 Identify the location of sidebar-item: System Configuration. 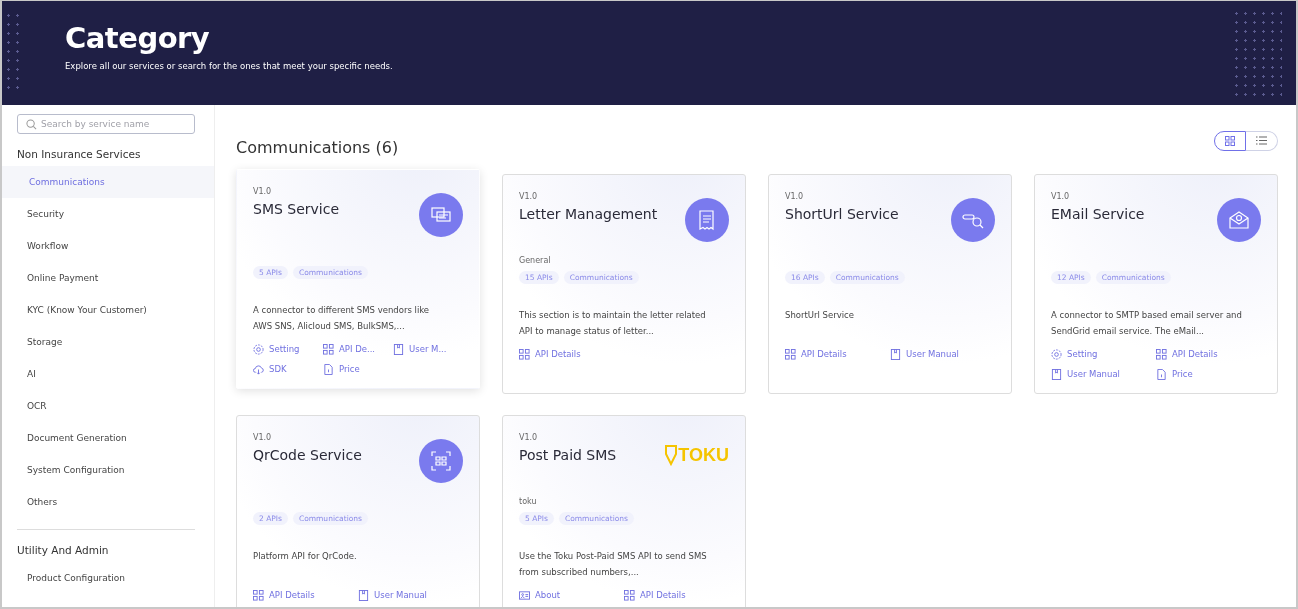
(108, 470).